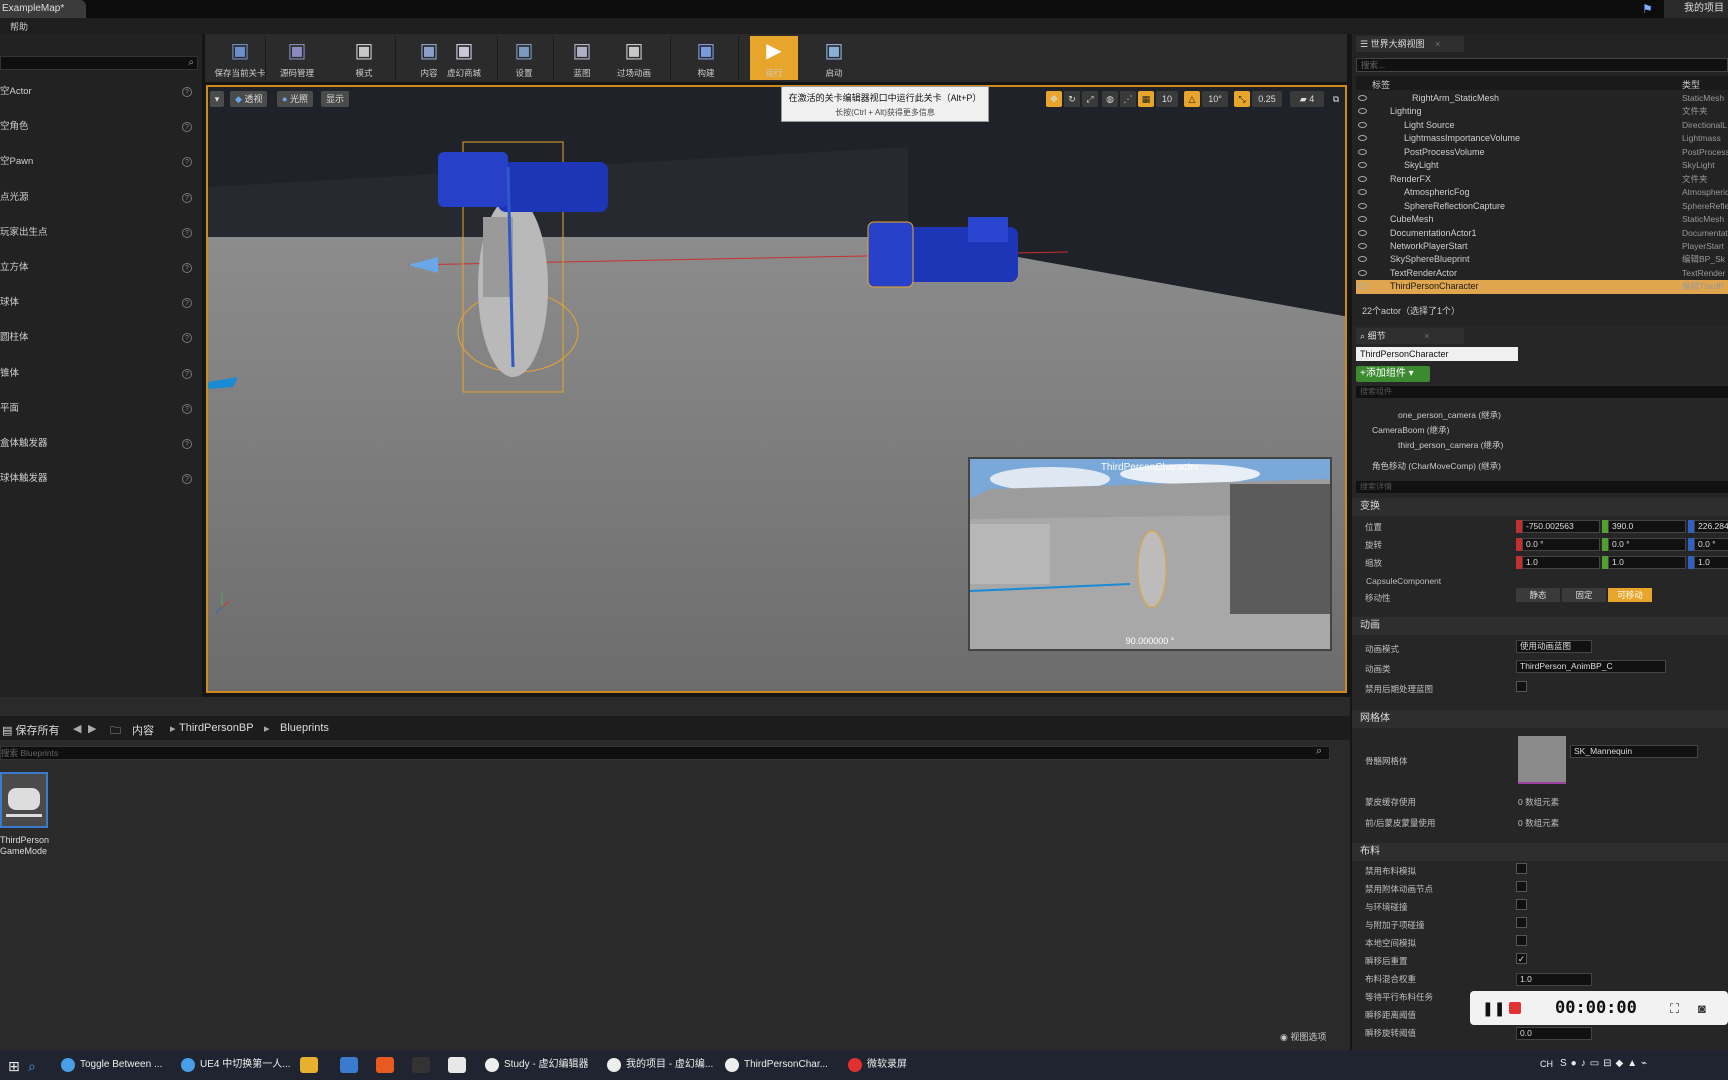  Describe the element at coordinates (1515, 1008) in the screenshot. I see `stop-icon` at that location.